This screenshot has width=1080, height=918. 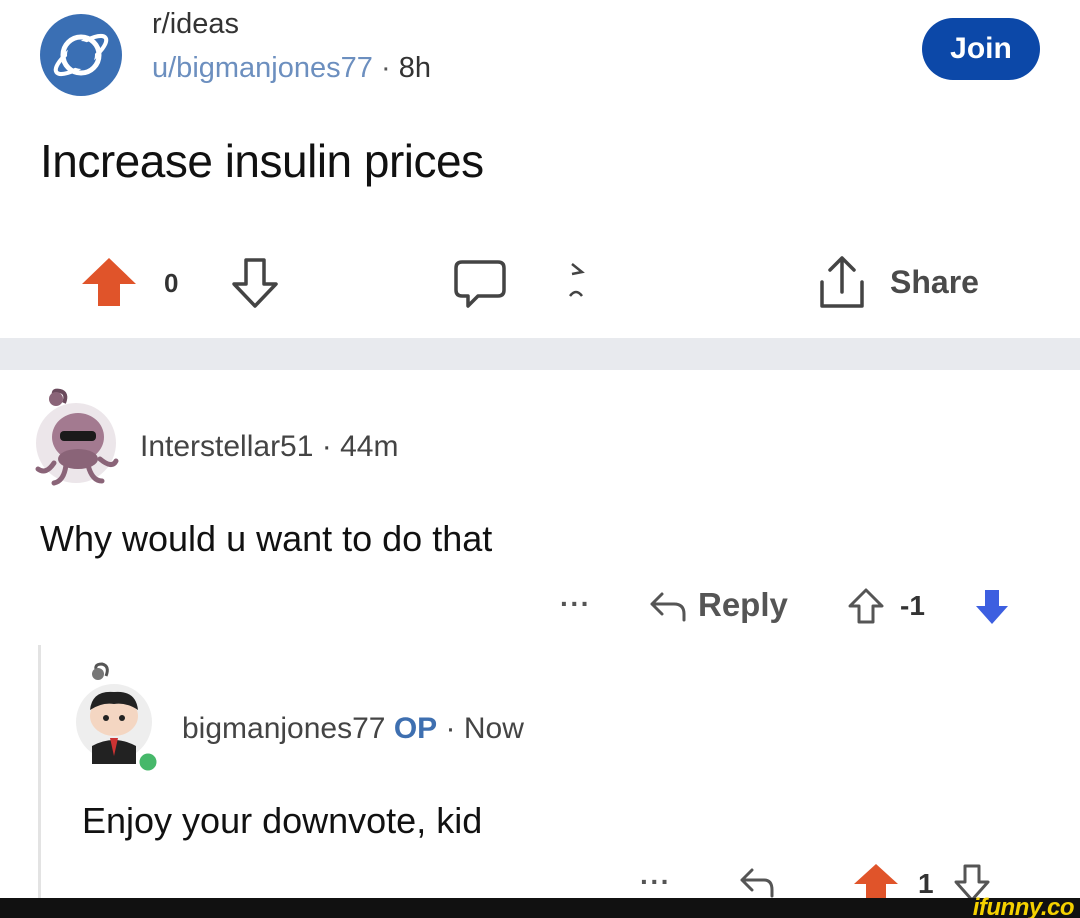 What do you see at coordinates (282, 820) in the screenshot?
I see `comment-body: Enjoy your downvote, kid` at bounding box center [282, 820].